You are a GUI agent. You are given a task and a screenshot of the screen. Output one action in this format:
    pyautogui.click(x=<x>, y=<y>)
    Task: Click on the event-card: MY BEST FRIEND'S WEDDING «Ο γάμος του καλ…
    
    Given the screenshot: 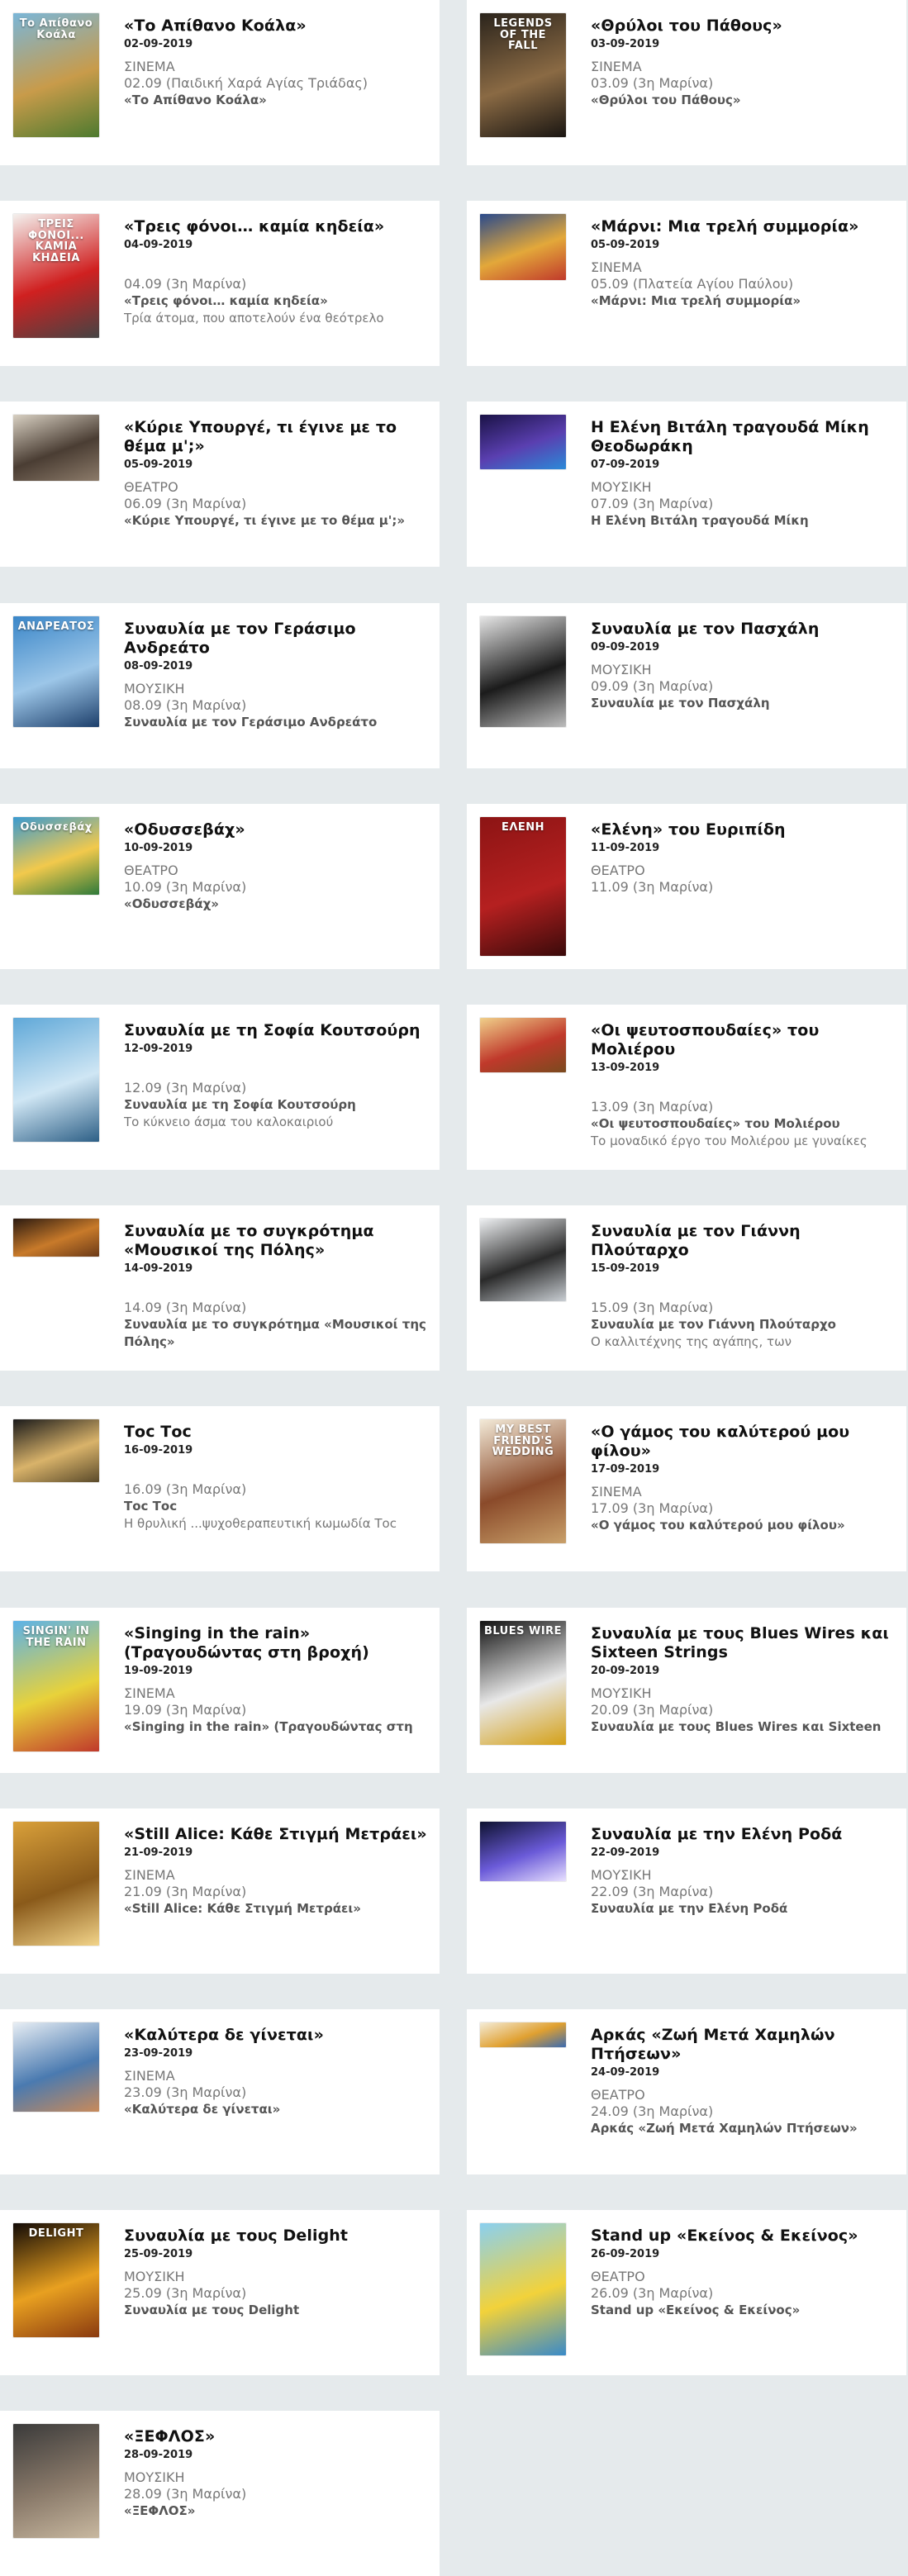 What is the action you would take?
    pyautogui.click(x=686, y=1488)
    